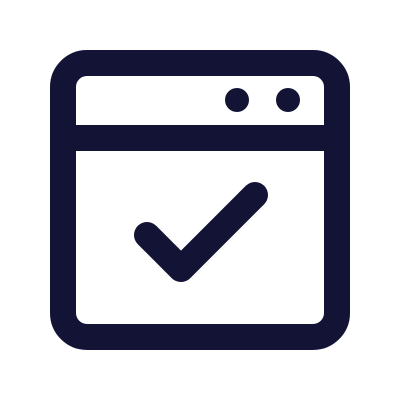 The image size is (400, 400). I want to click on checkmark-icon, so click(201, 232).